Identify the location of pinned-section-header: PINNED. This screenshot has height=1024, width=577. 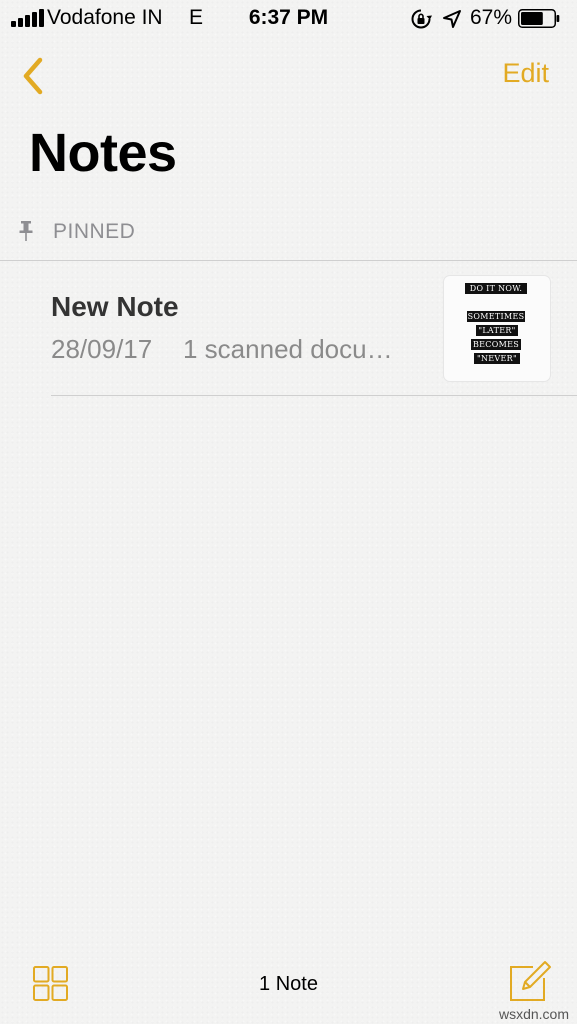
(288, 238).